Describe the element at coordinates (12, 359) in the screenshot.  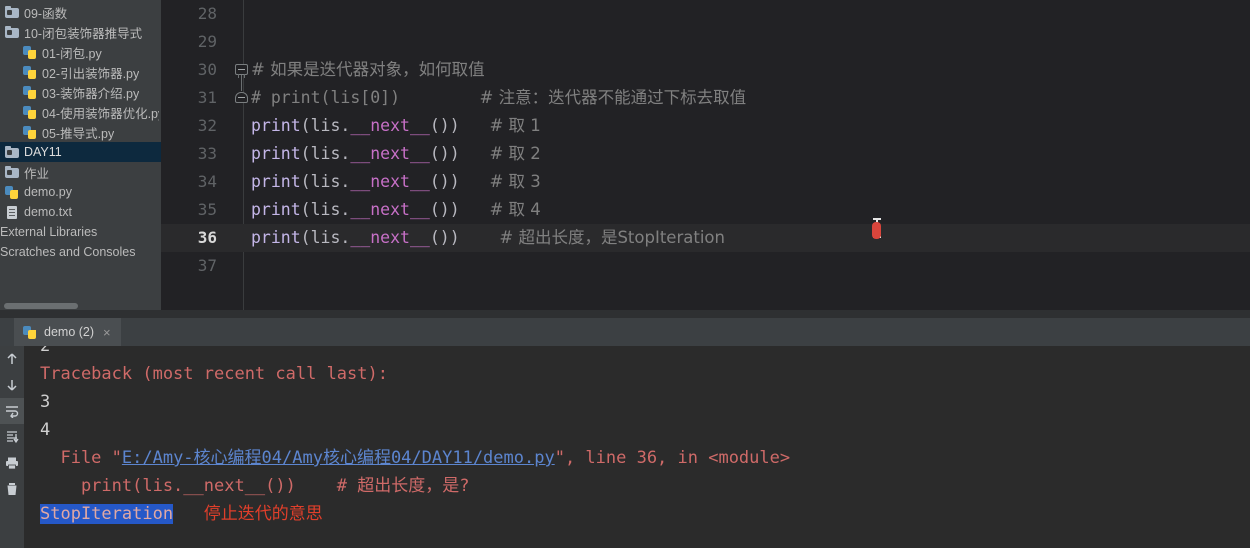
I see `scroll-up-icon` at that location.